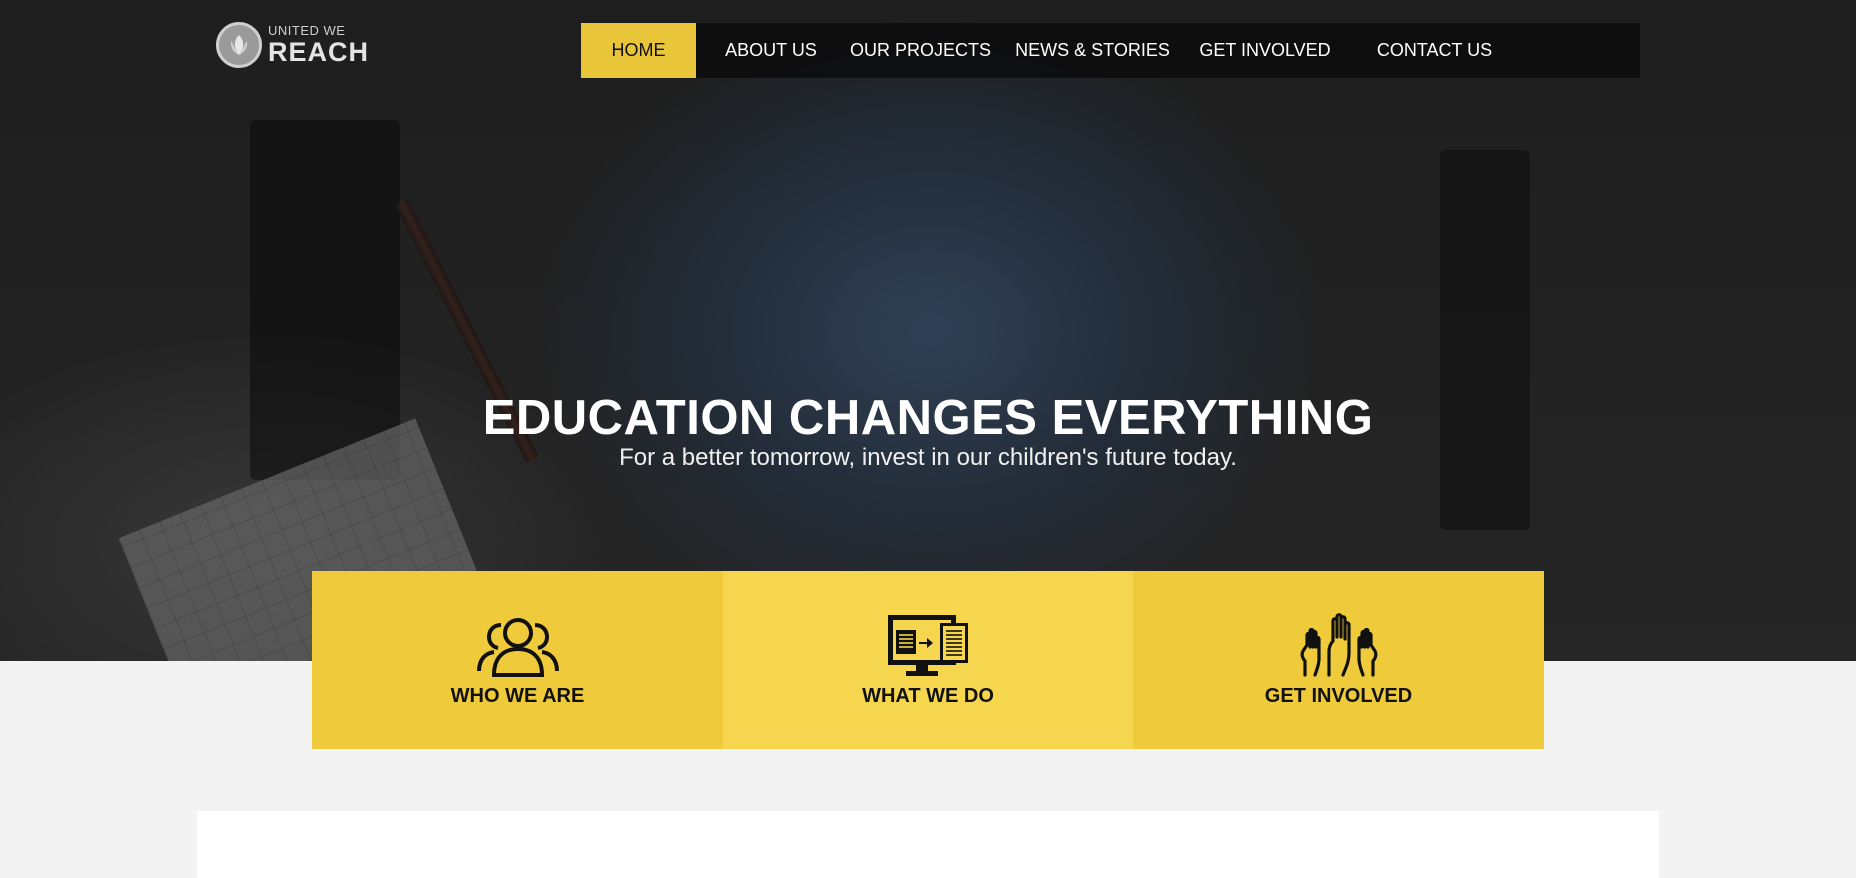 The image size is (1856, 878). What do you see at coordinates (638, 50) in the screenshot?
I see `nav-item-home: HOME` at bounding box center [638, 50].